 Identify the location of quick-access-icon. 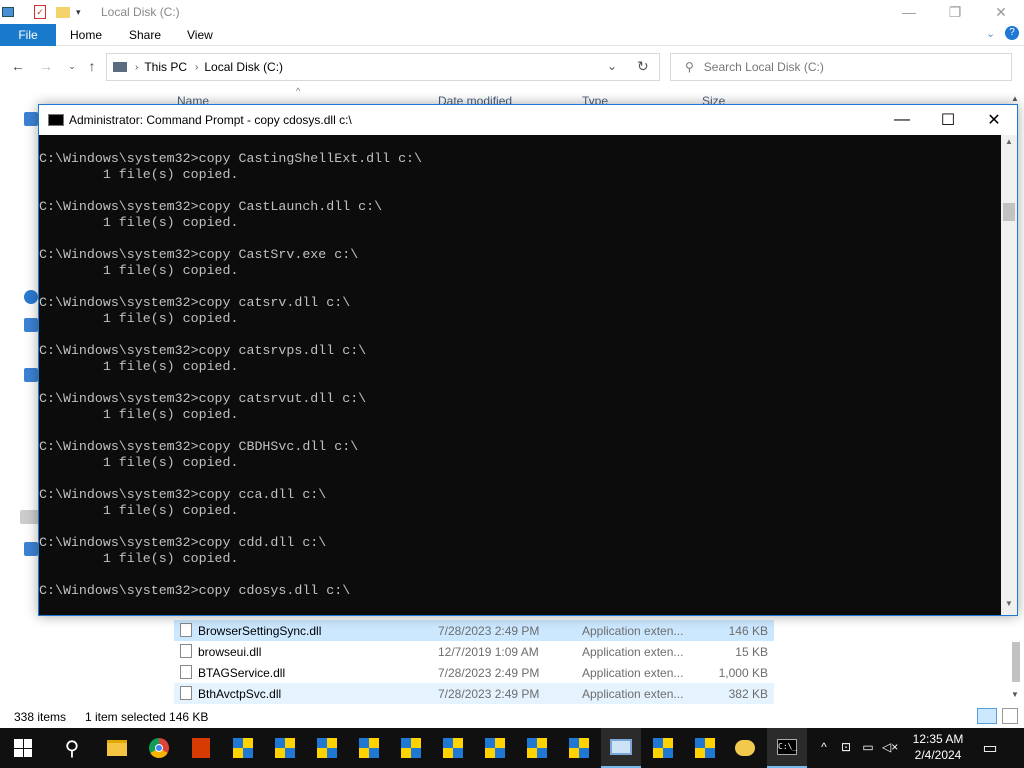
(31, 119).